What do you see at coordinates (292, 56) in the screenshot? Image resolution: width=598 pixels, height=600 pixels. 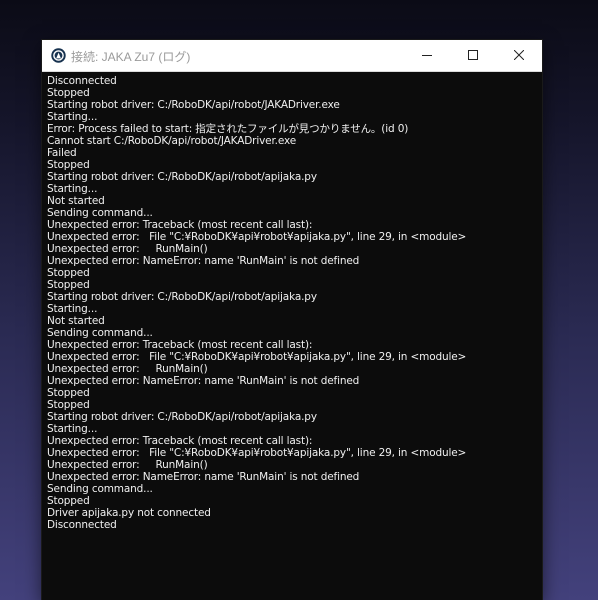 I see `title-bar: 接続: JAKA Zu7 (ログ)` at bounding box center [292, 56].